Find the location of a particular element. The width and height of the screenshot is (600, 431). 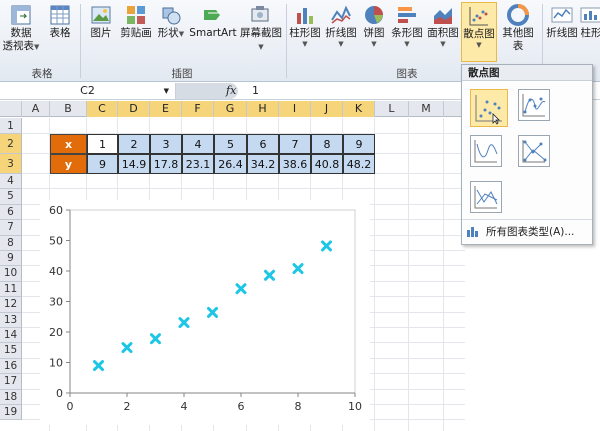

column-header-e: E is located at coordinates (166, 109).